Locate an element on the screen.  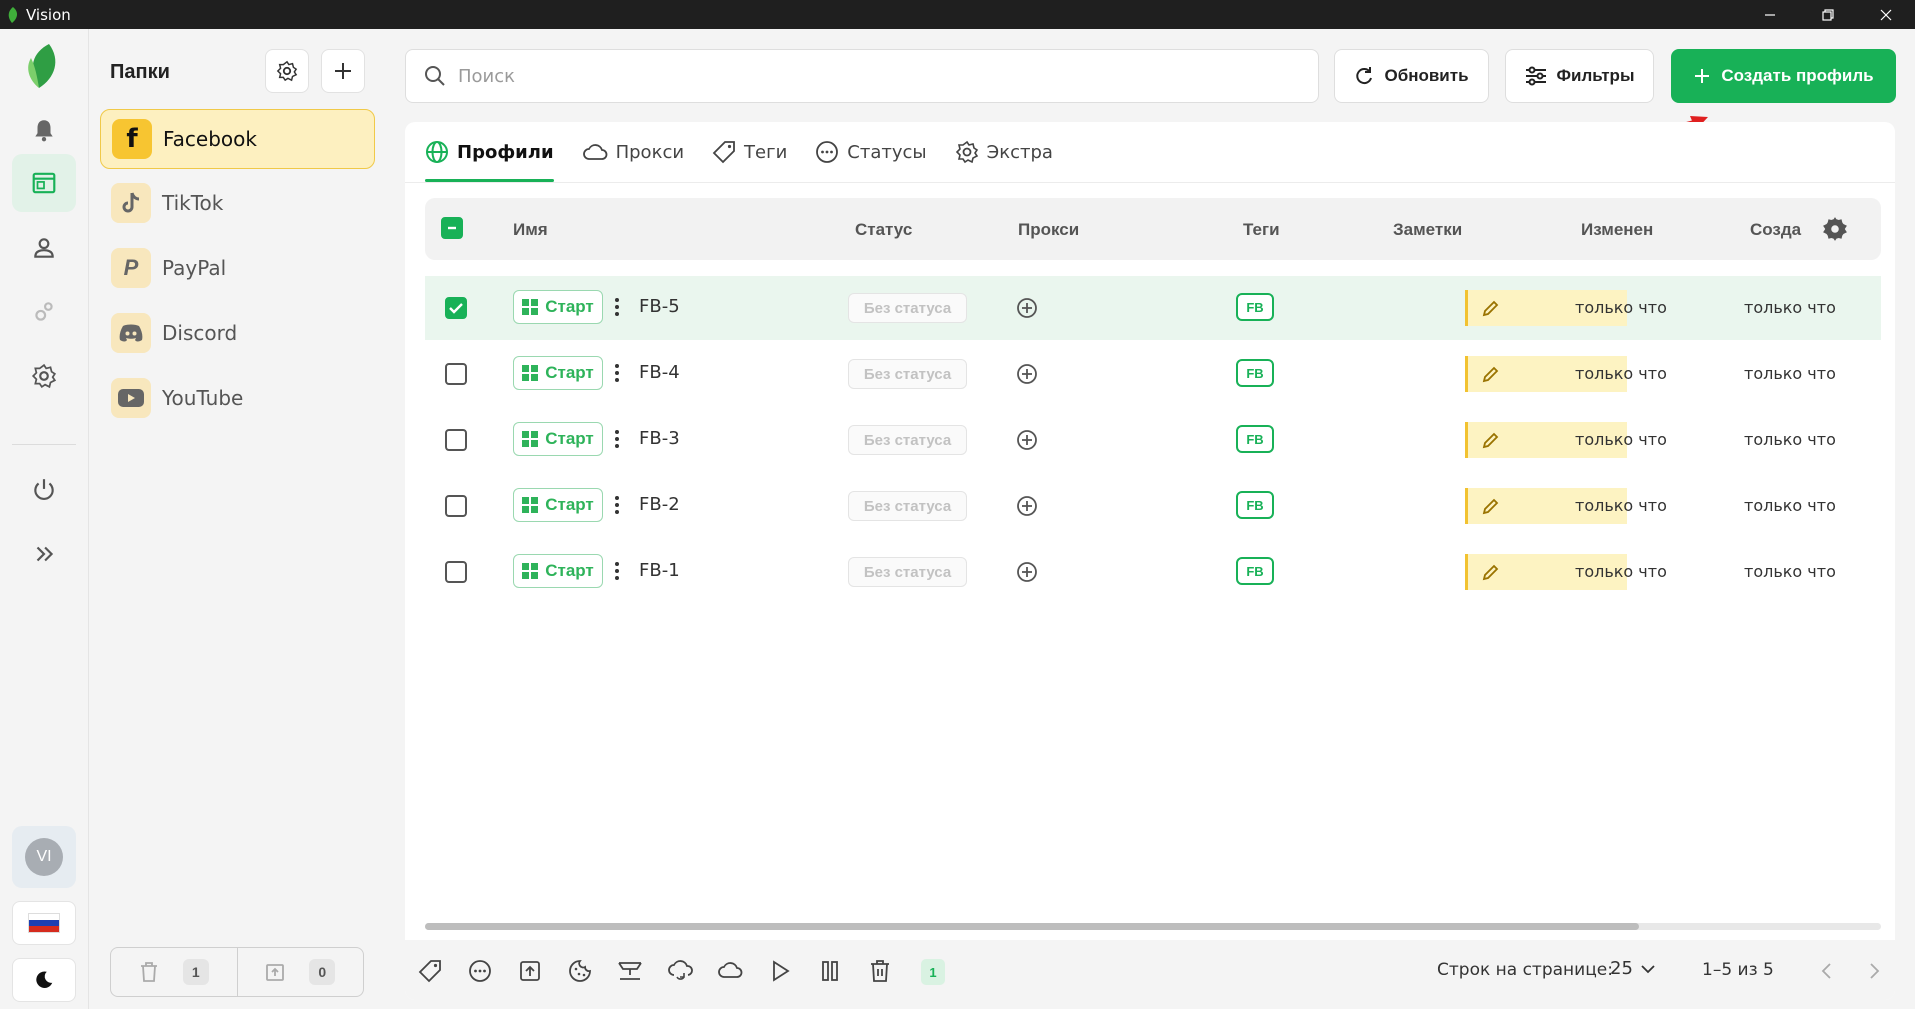
sync-button is located at coordinates (680, 971).